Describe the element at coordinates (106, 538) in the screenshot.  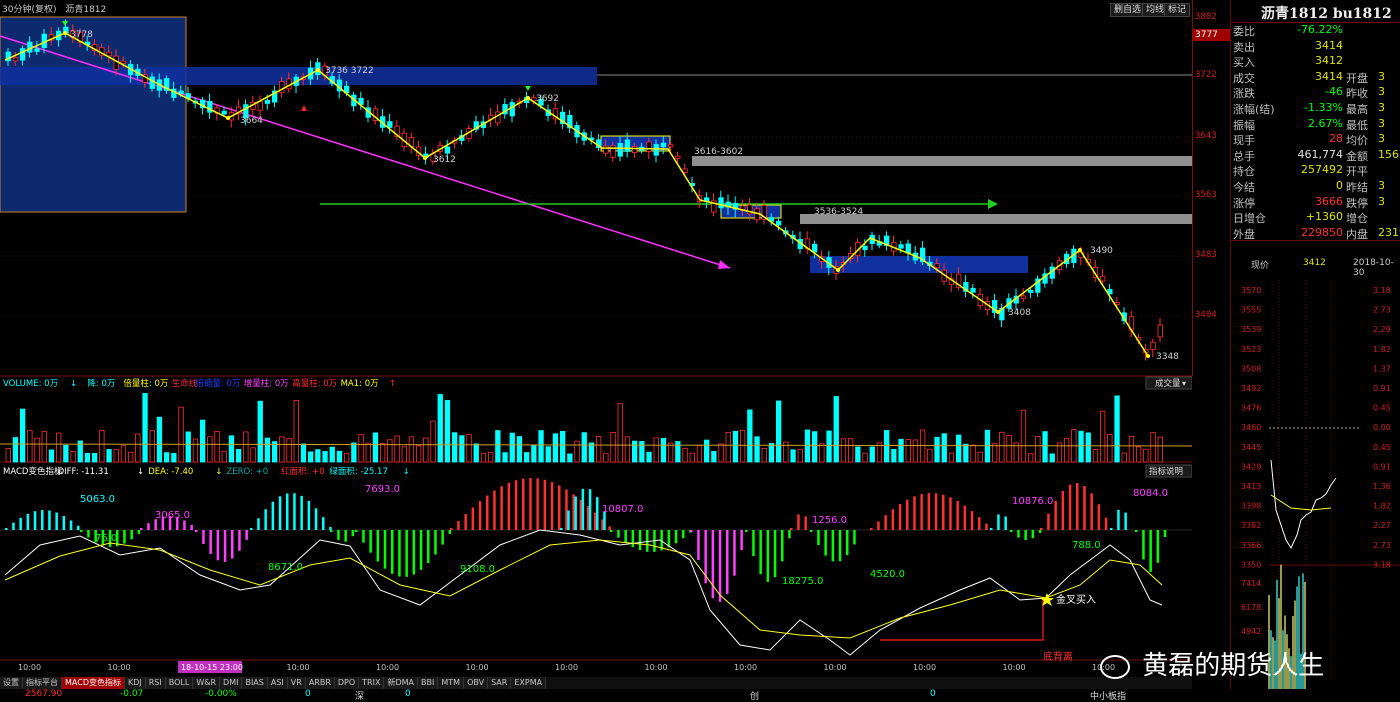
I see `macd-area-label: 76.0` at that location.